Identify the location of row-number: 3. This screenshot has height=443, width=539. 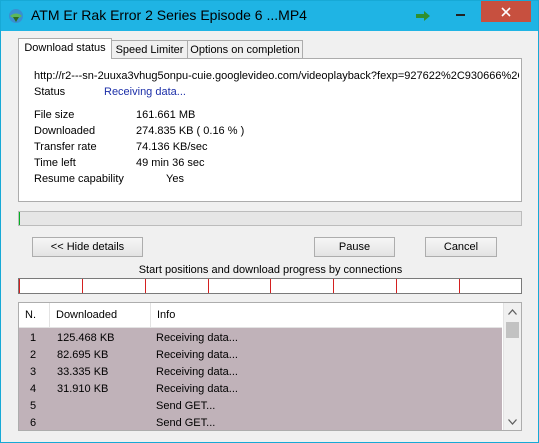
(33, 372).